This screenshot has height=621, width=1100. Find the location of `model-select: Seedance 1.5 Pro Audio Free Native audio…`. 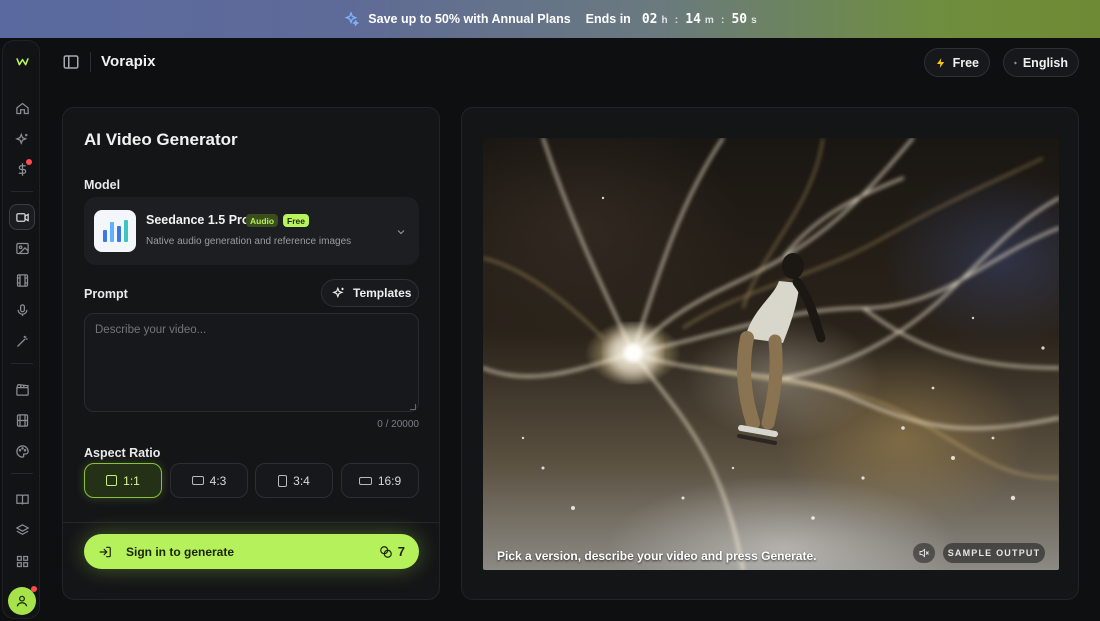

model-select: Seedance 1.5 Pro Audio Free Native audio… is located at coordinates (251, 231).